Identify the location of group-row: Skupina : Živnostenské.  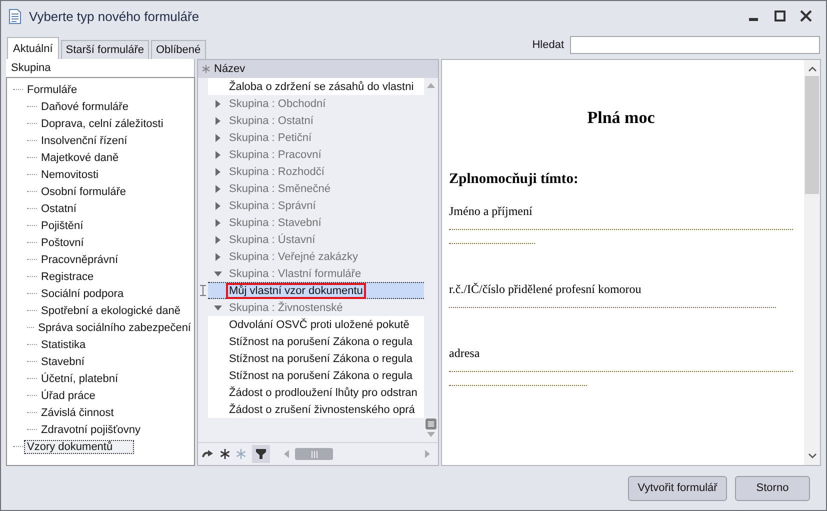
(286, 308).